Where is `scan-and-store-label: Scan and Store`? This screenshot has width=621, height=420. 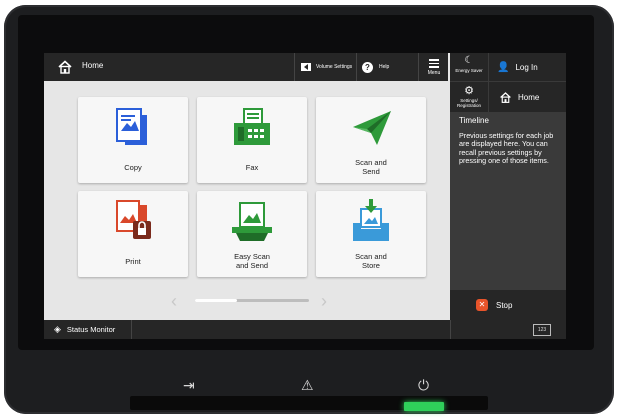 scan-and-store-label: Scan and Store is located at coordinates (371, 261).